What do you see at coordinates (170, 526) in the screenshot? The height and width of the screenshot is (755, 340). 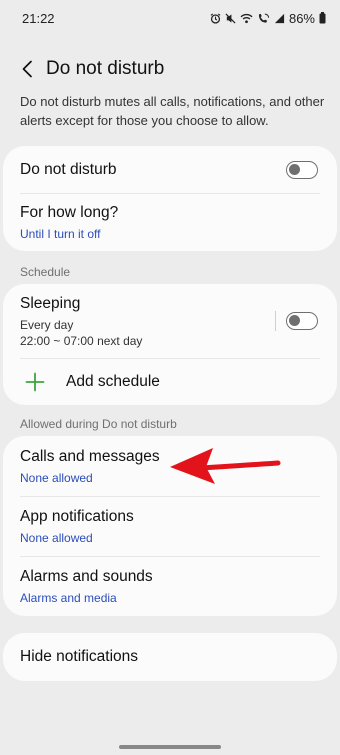 I see `allowed-item-app-notifications: App notifications None allowed` at bounding box center [170, 526].